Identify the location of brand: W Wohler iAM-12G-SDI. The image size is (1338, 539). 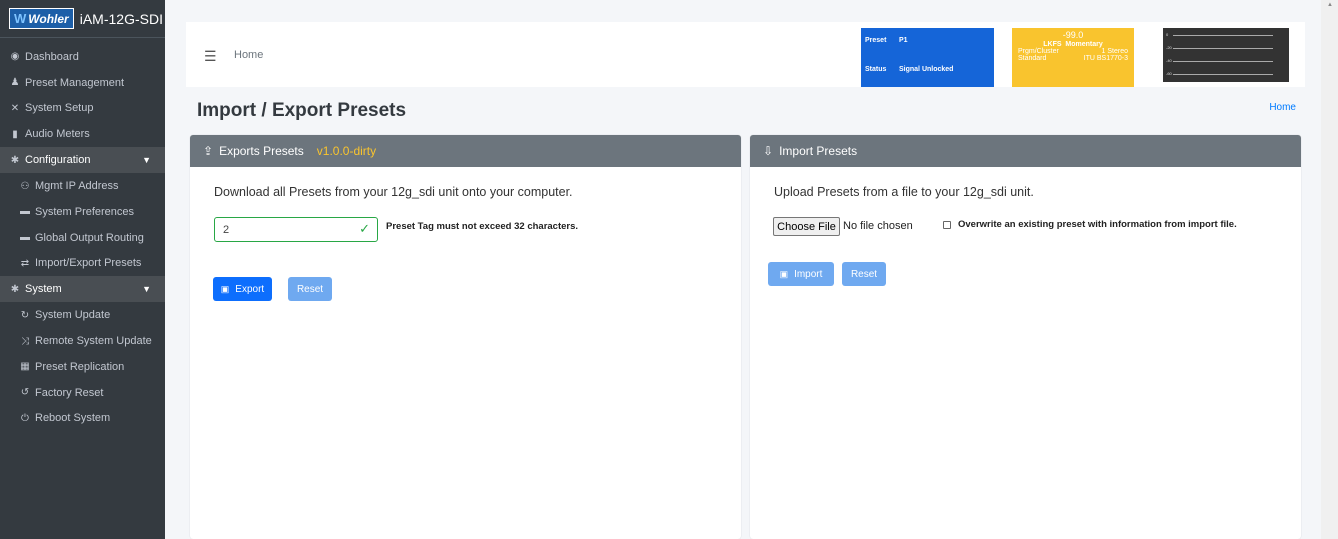
(82, 19).